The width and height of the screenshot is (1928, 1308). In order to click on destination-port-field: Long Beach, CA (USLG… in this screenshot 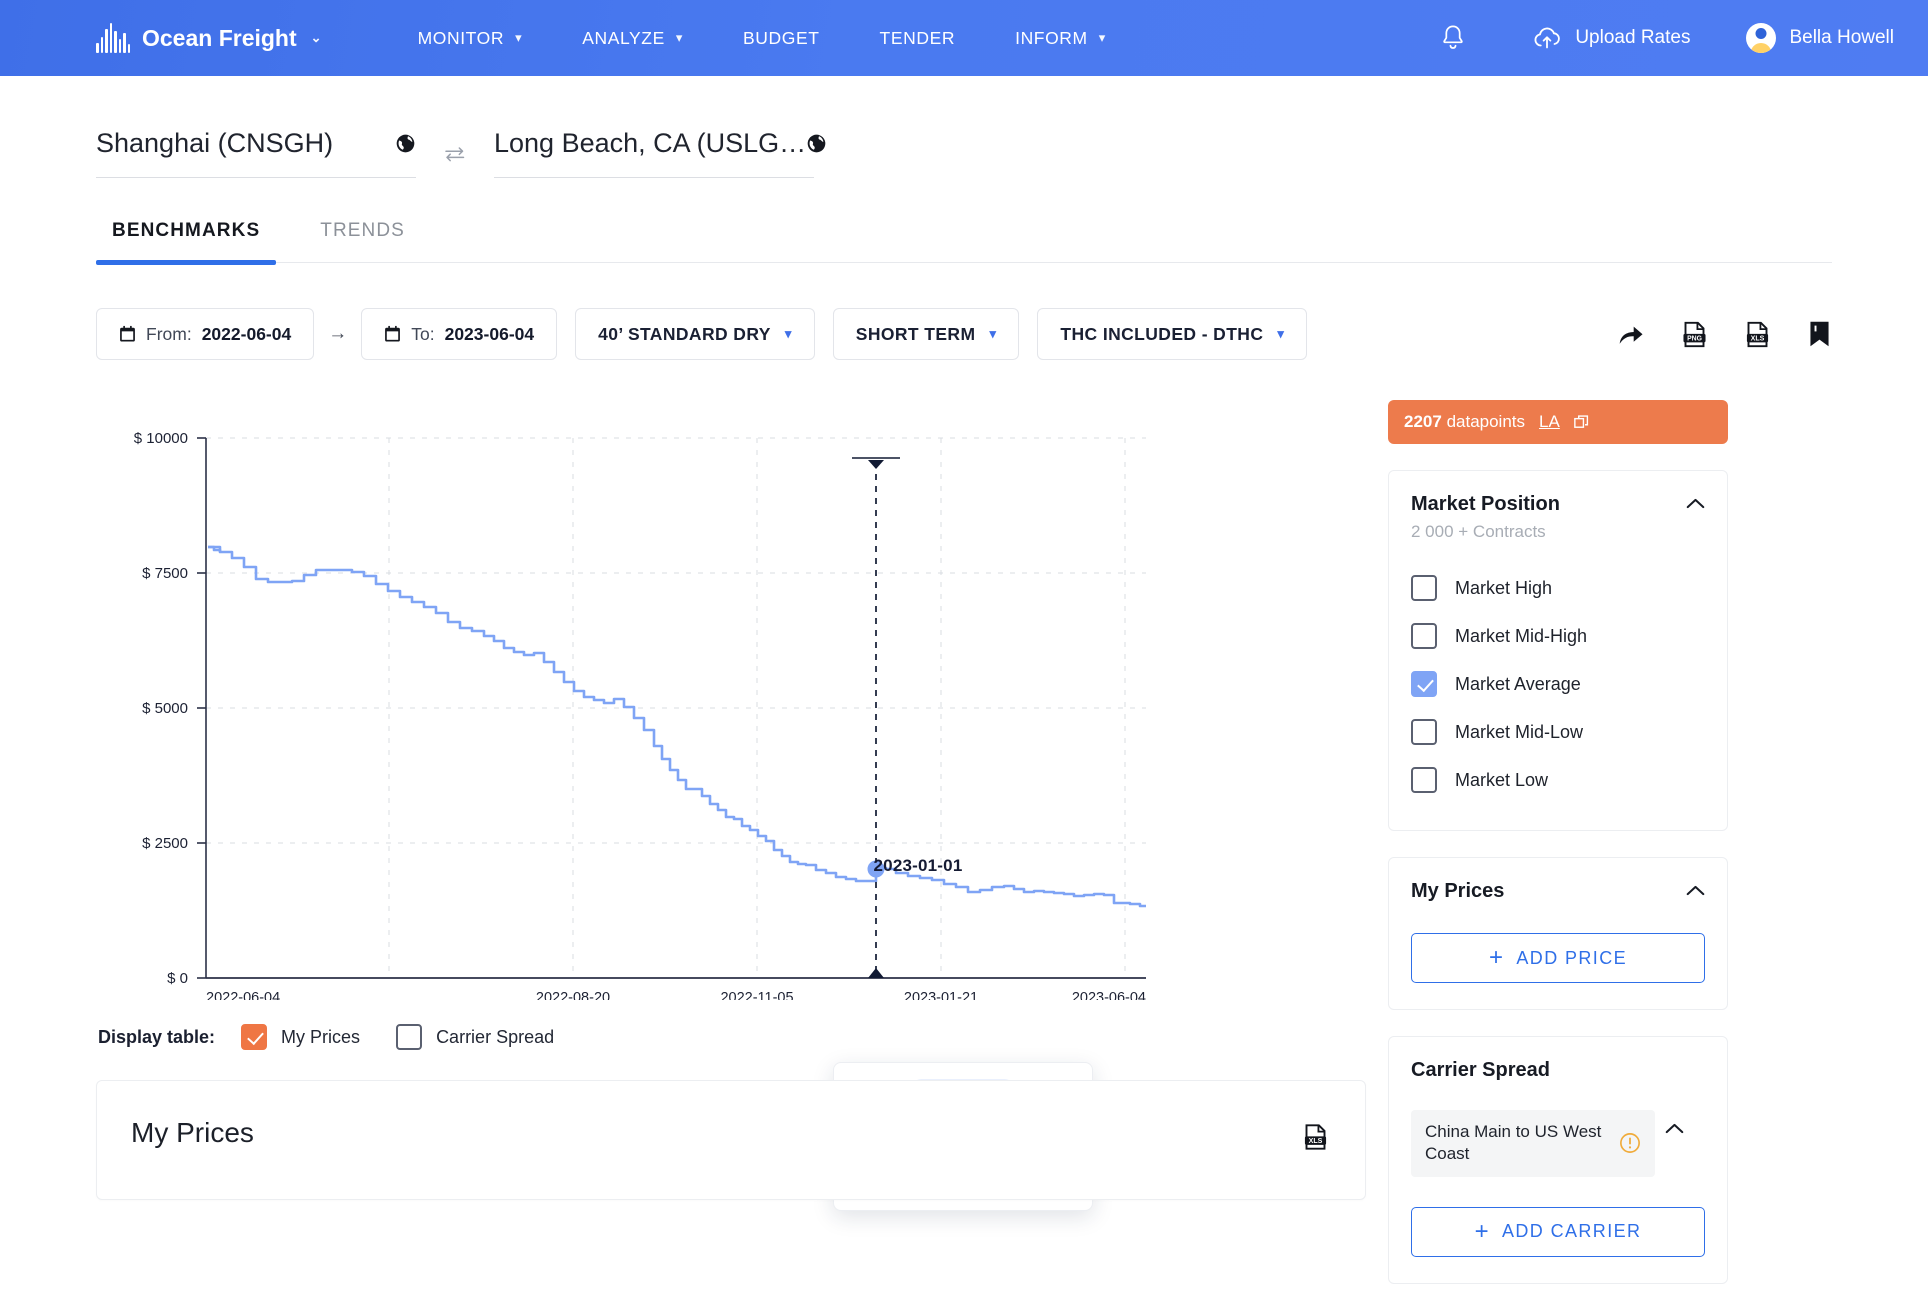, I will do `click(660, 153)`.